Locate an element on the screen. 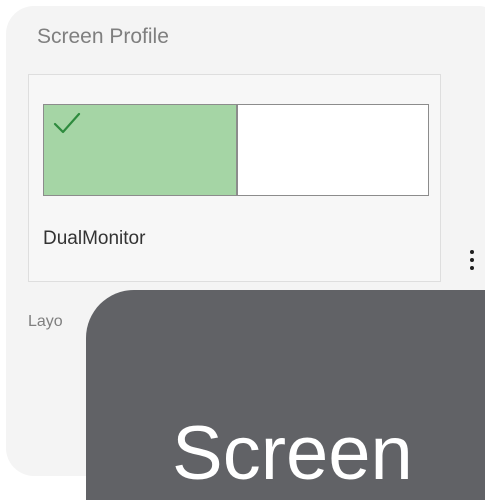  profile-name: DualMonitor is located at coordinates (94, 238).